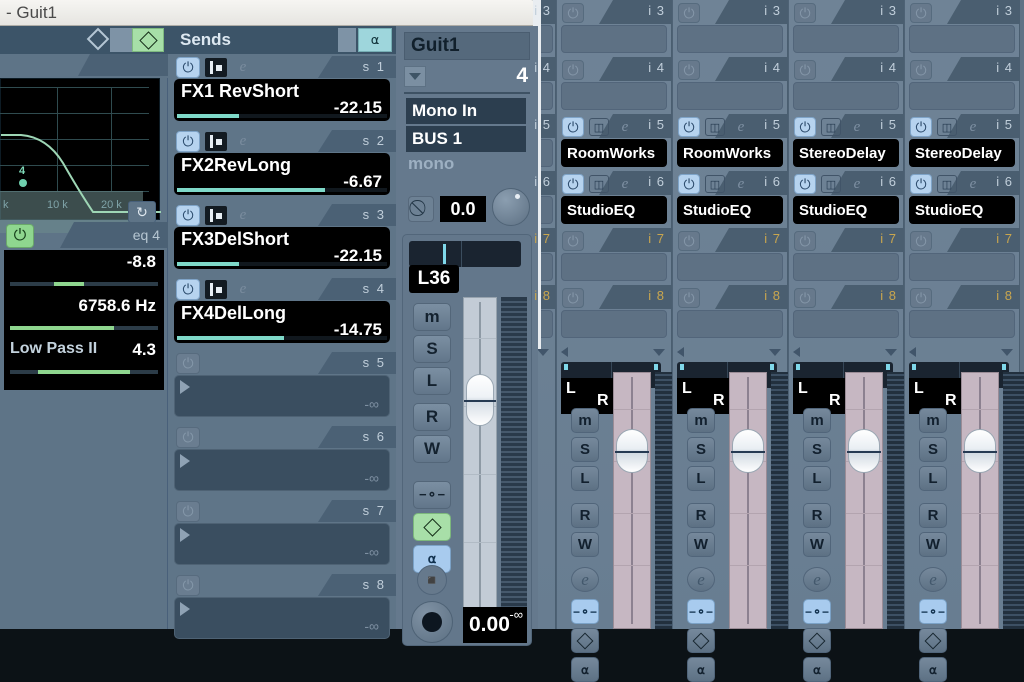 The width and height of the screenshot is (1024, 682). I want to click on volume-fader-handle, so click(632, 451).